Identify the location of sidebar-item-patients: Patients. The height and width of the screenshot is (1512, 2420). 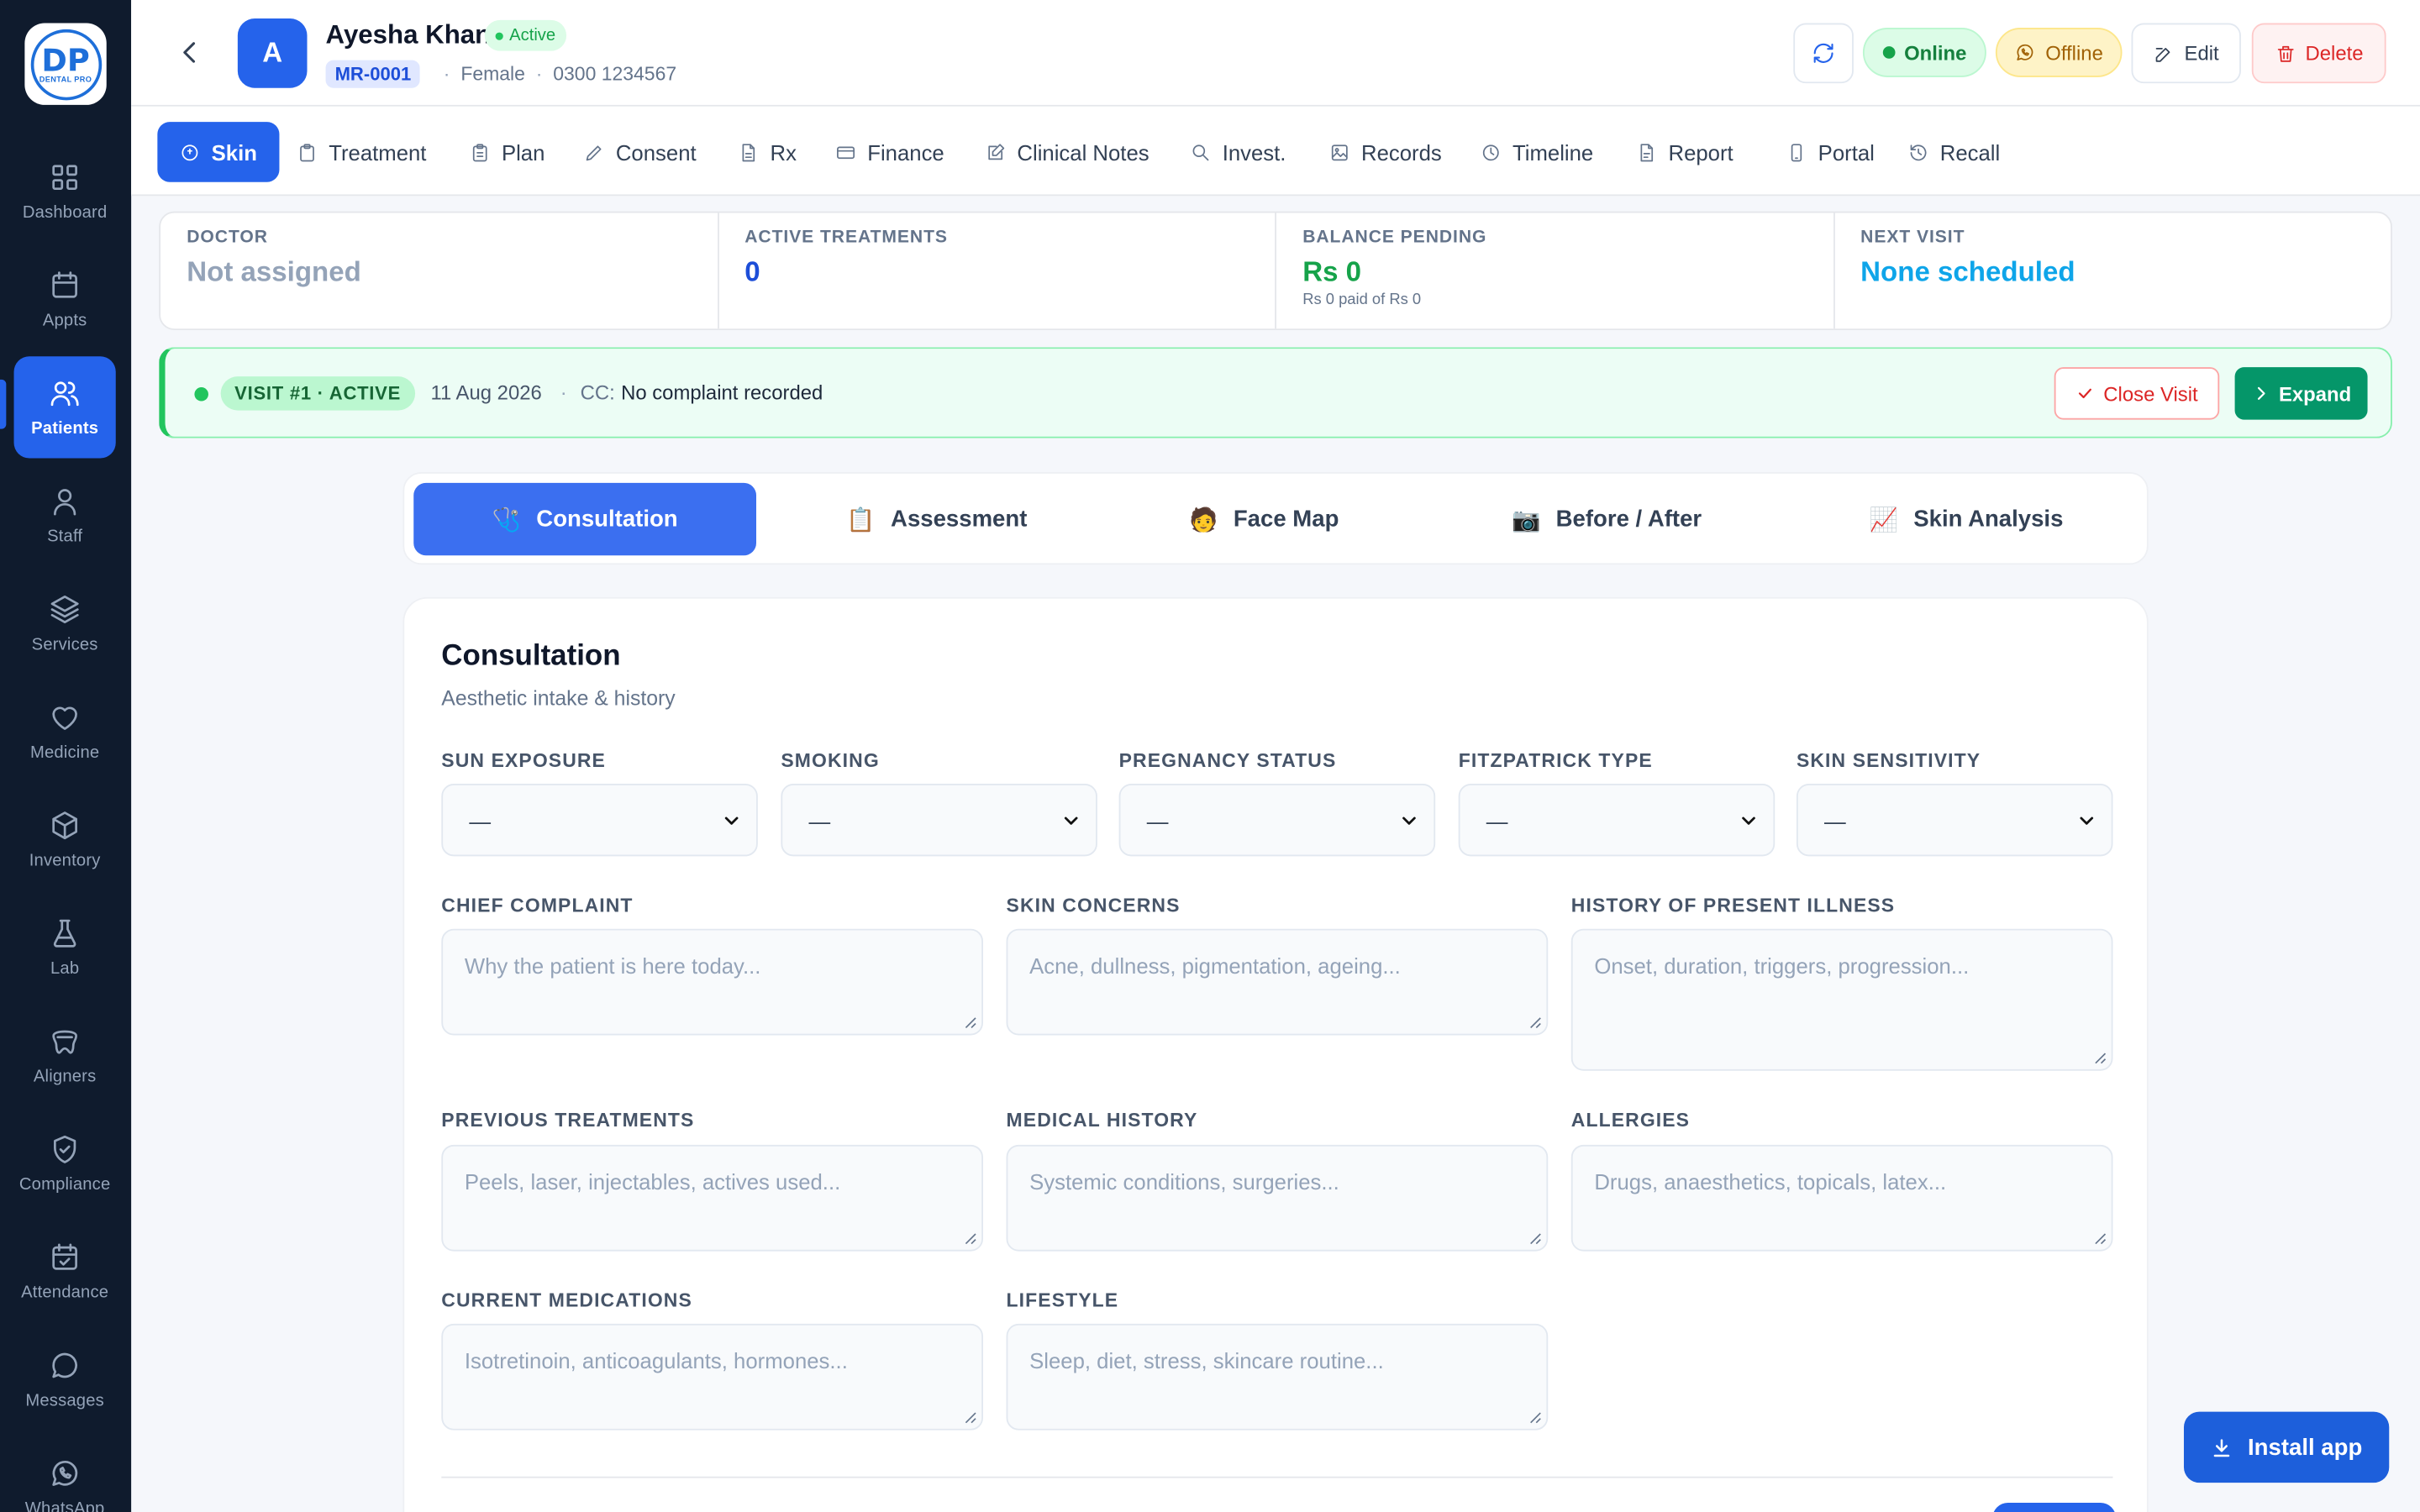
(64, 407).